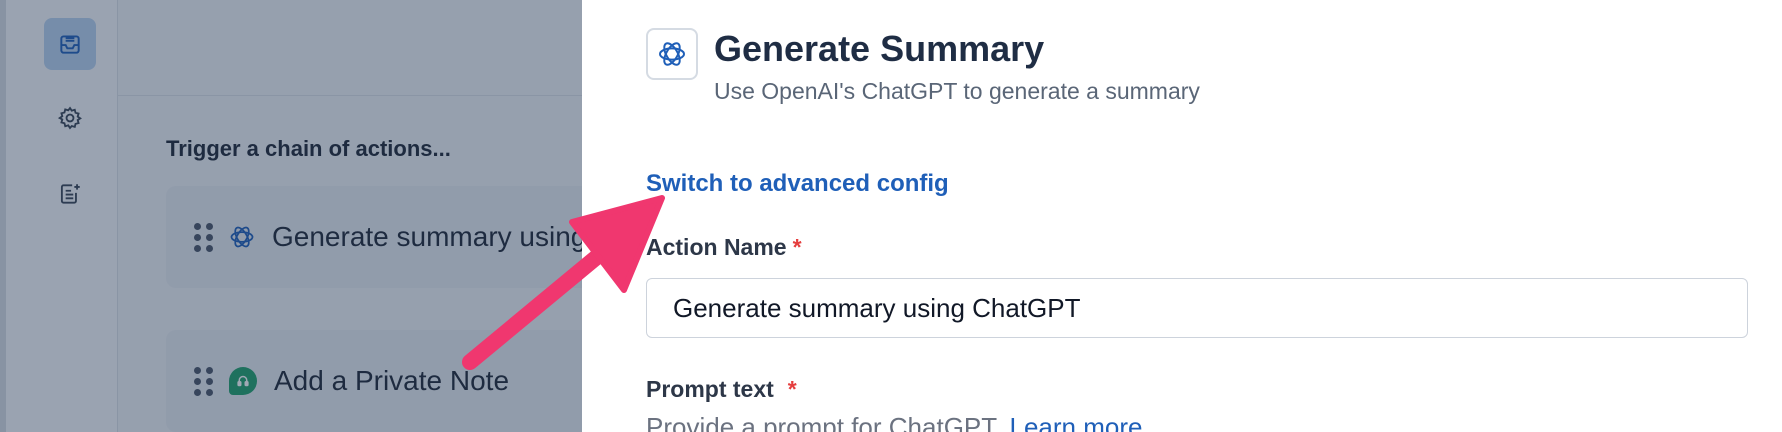 The height and width of the screenshot is (432, 1782). Describe the element at coordinates (797, 184) in the screenshot. I see `switch-advanced-config-link: Switch to advanced config` at that location.